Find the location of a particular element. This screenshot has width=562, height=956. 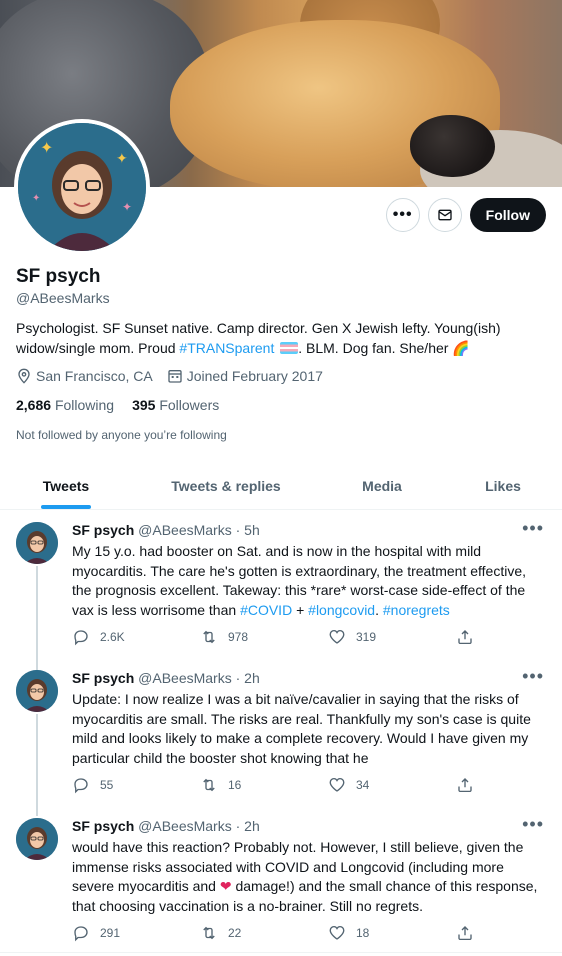

tab-tweets-and-replies: Tweets & replies is located at coordinates (226, 485).